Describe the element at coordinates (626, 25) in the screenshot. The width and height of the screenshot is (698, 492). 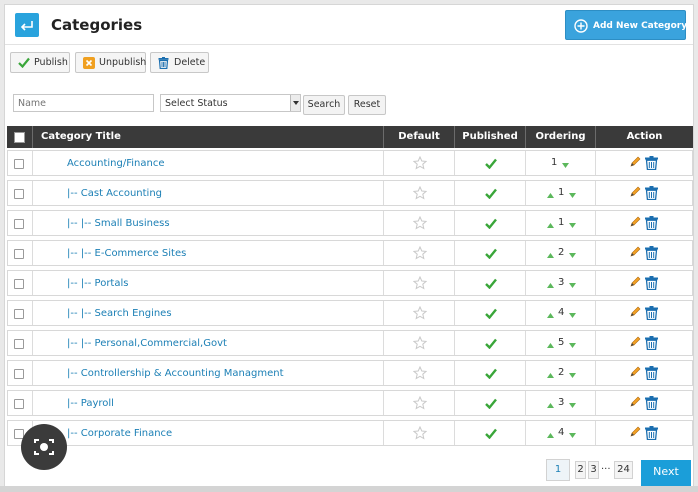
I see `add-new-category-button: Add New Category` at that location.